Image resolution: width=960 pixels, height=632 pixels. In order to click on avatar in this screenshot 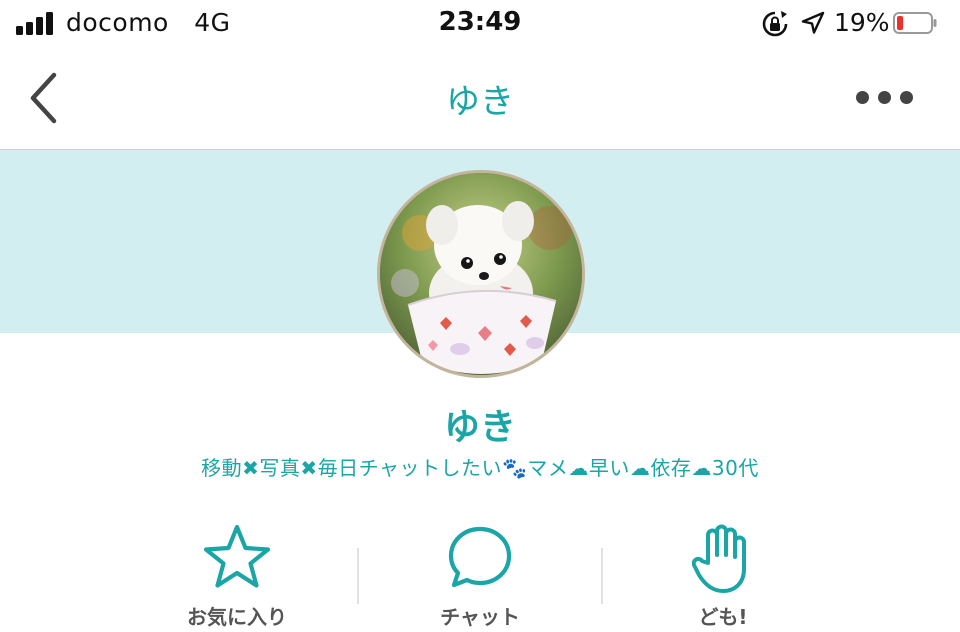, I will do `click(481, 274)`.